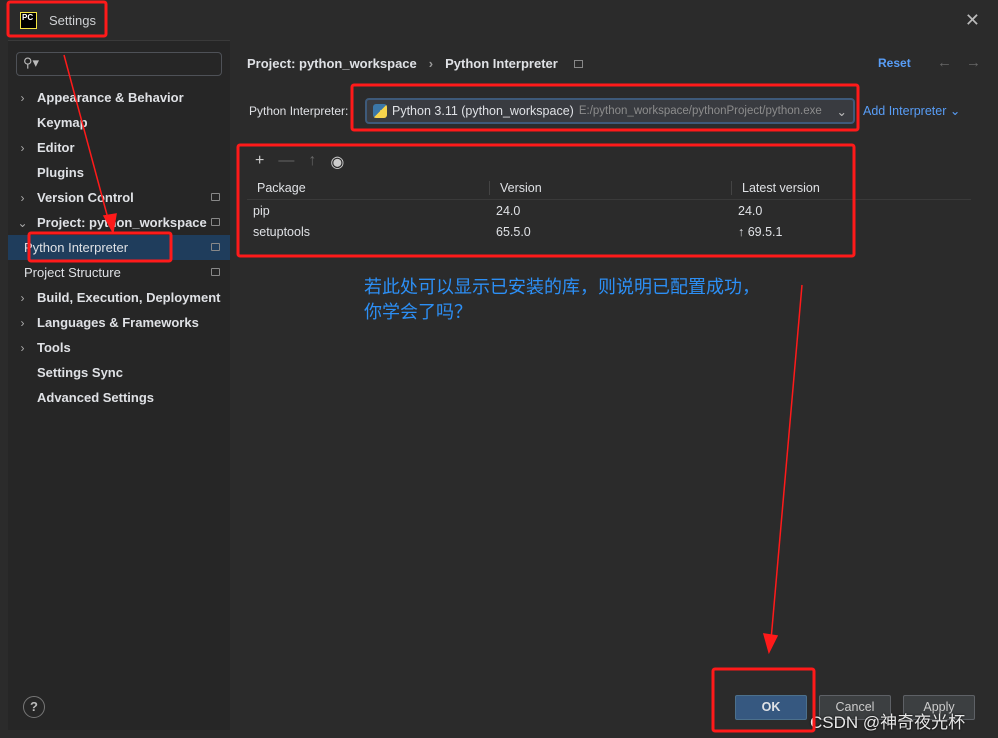 The image size is (998, 738). I want to click on column-header-version: Version, so click(611, 187).